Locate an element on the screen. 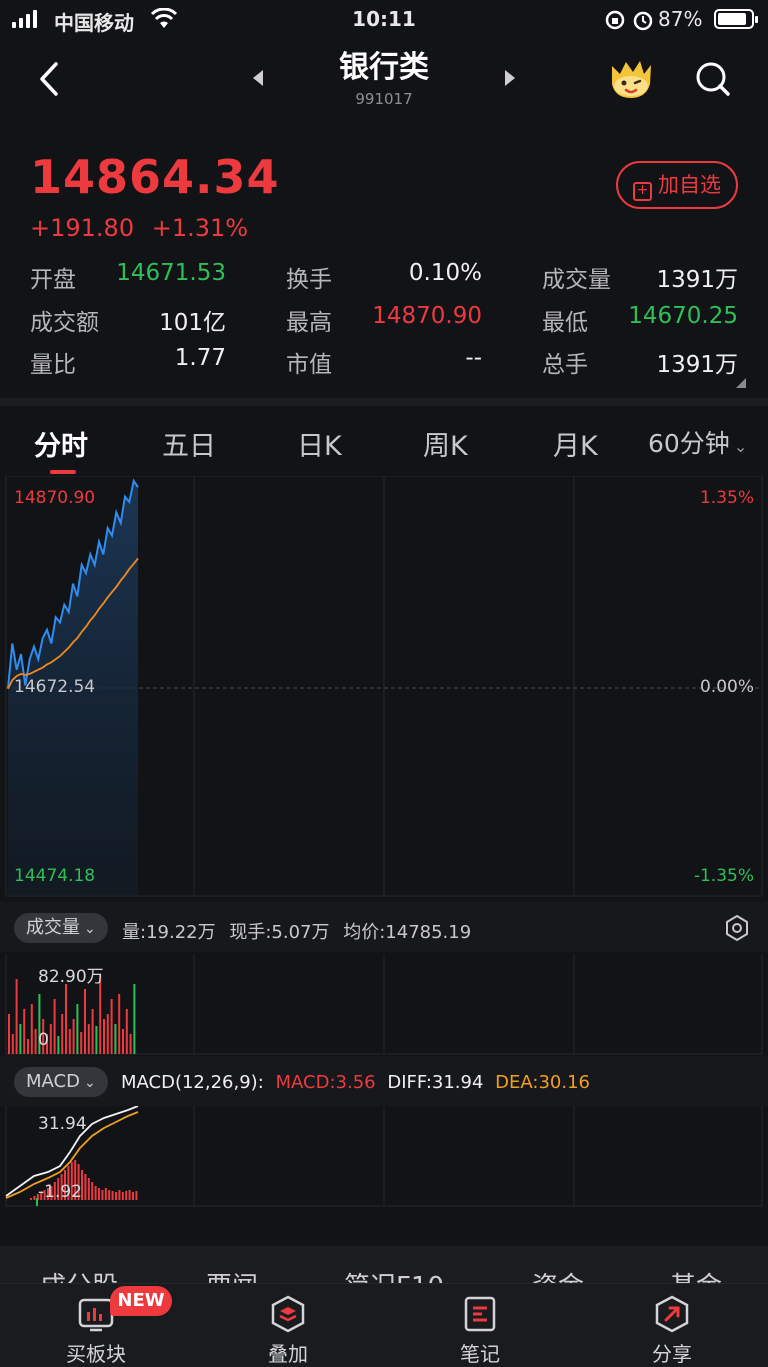  volume-max-label: 82.90万 is located at coordinates (71, 977).